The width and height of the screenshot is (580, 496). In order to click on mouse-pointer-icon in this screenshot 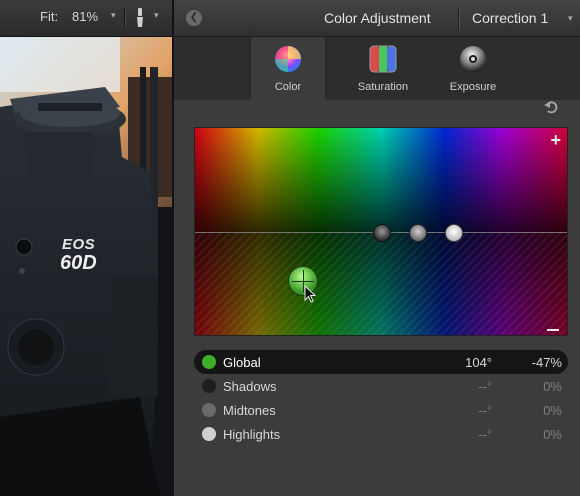, I will do `click(310, 294)`.